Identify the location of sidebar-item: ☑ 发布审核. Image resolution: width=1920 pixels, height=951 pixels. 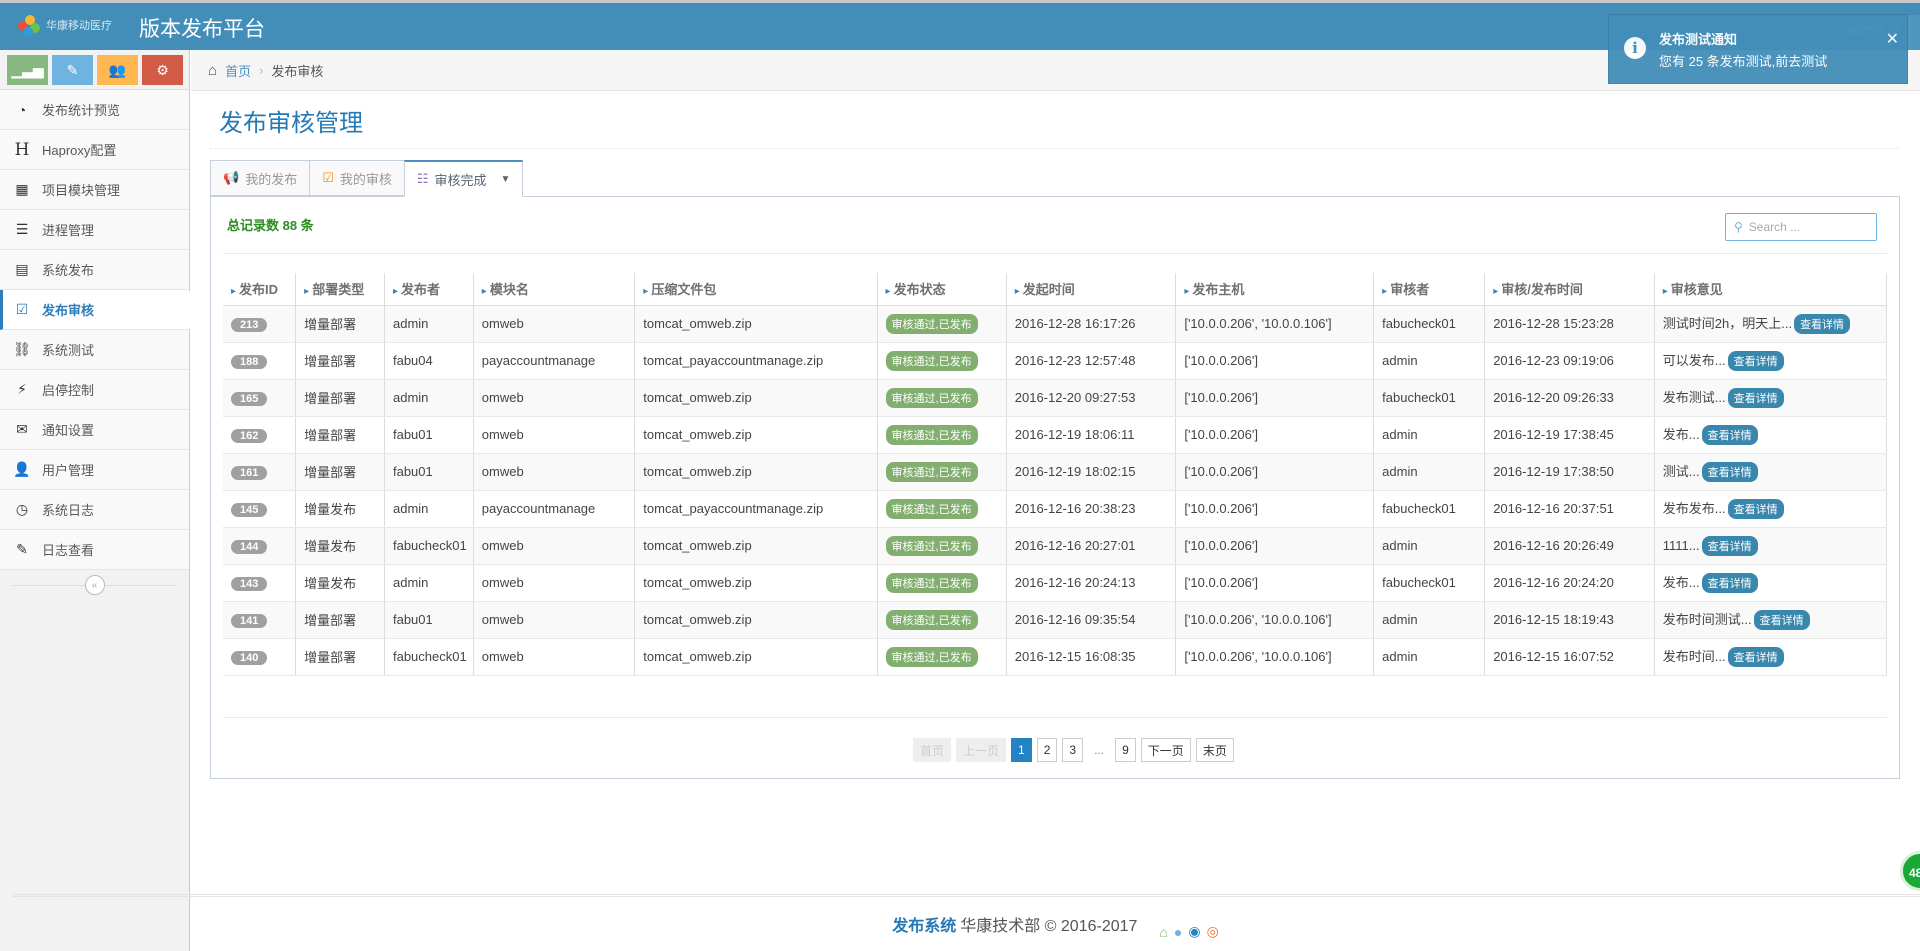
(98, 310).